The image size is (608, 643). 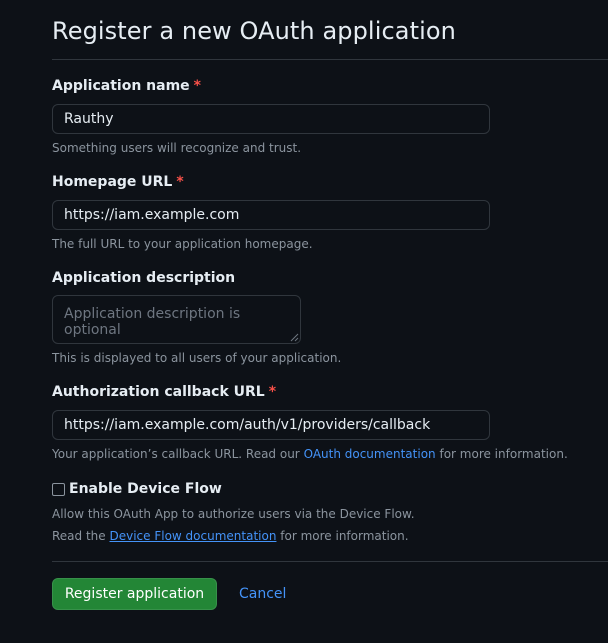 What do you see at coordinates (370, 454) in the screenshot?
I see `oauth-documentation-link: OAuth documentation` at bounding box center [370, 454].